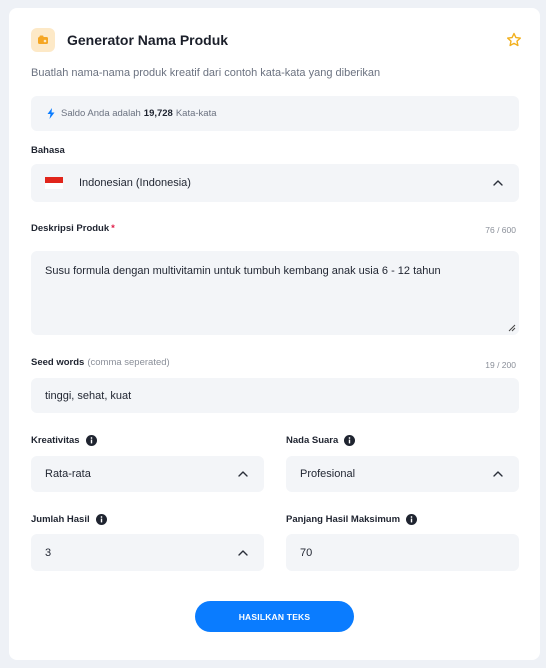 This screenshot has width=546, height=668. Describe the element at coordinates (58, 362) in the screenshot. I see `seed-words-label-text: Seed words` at that location.